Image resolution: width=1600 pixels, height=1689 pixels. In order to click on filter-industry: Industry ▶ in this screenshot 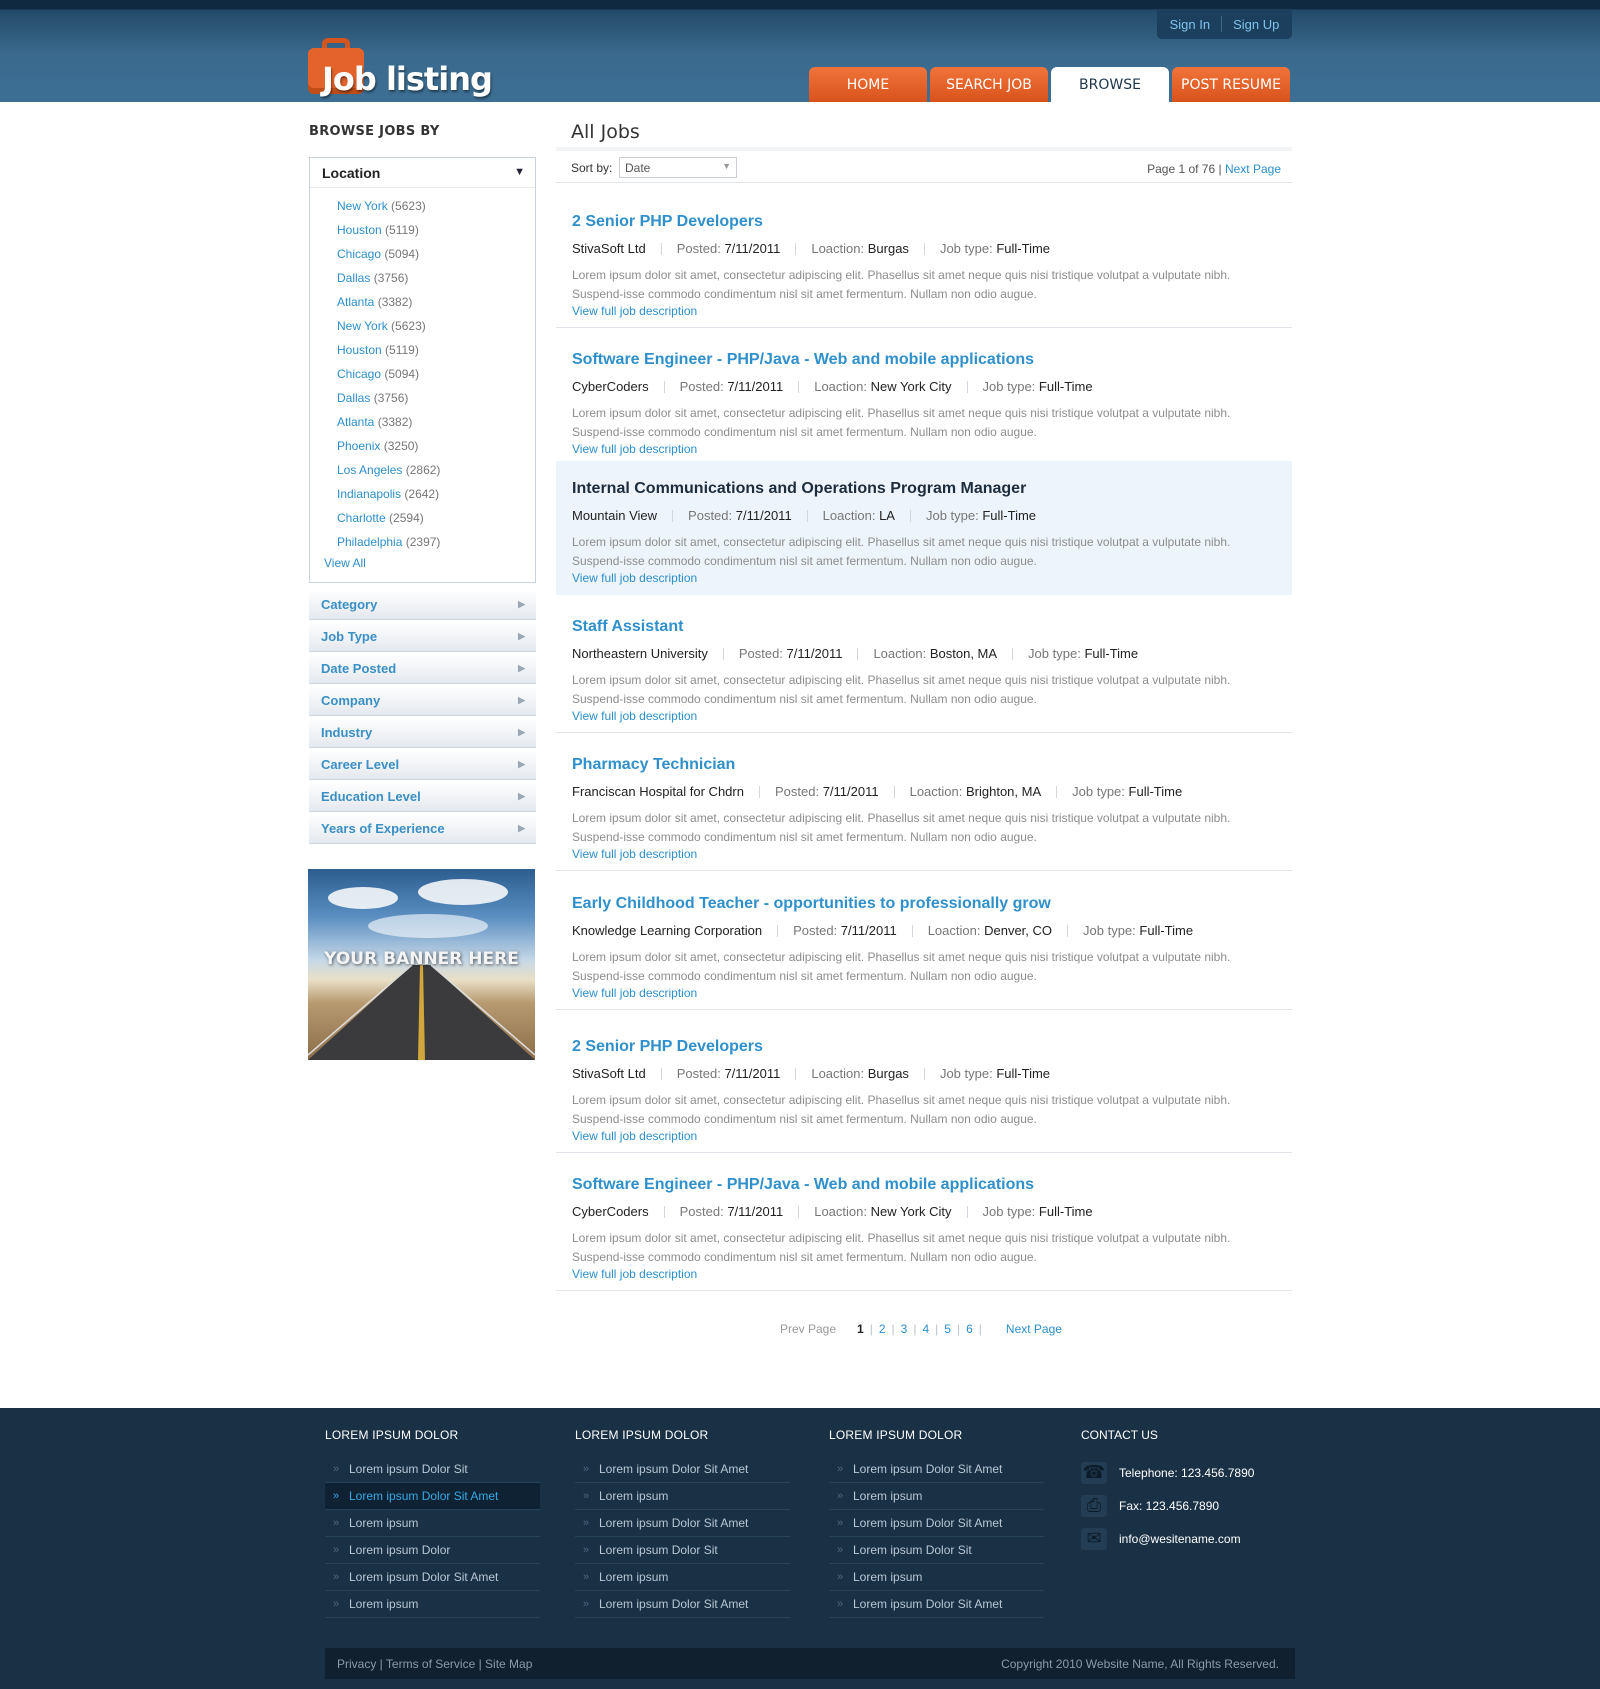, I will do `click(422, 734)`.